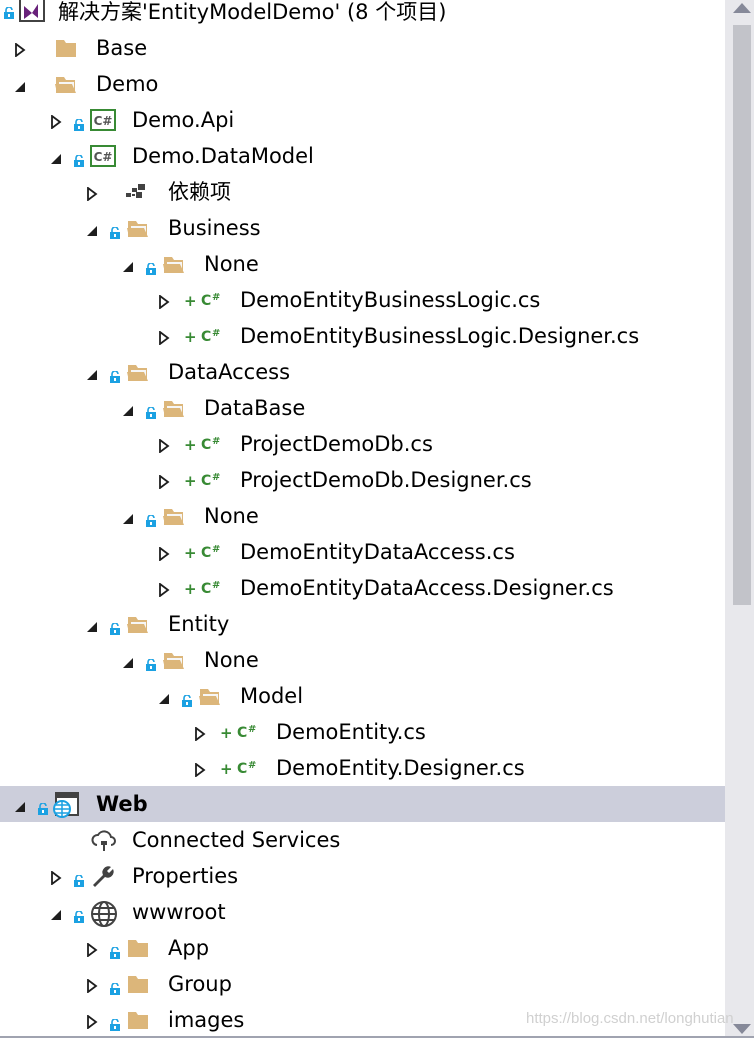  I want to click on tree-item: + C # DemoEntity.Designer.cs, so click(362, 768).